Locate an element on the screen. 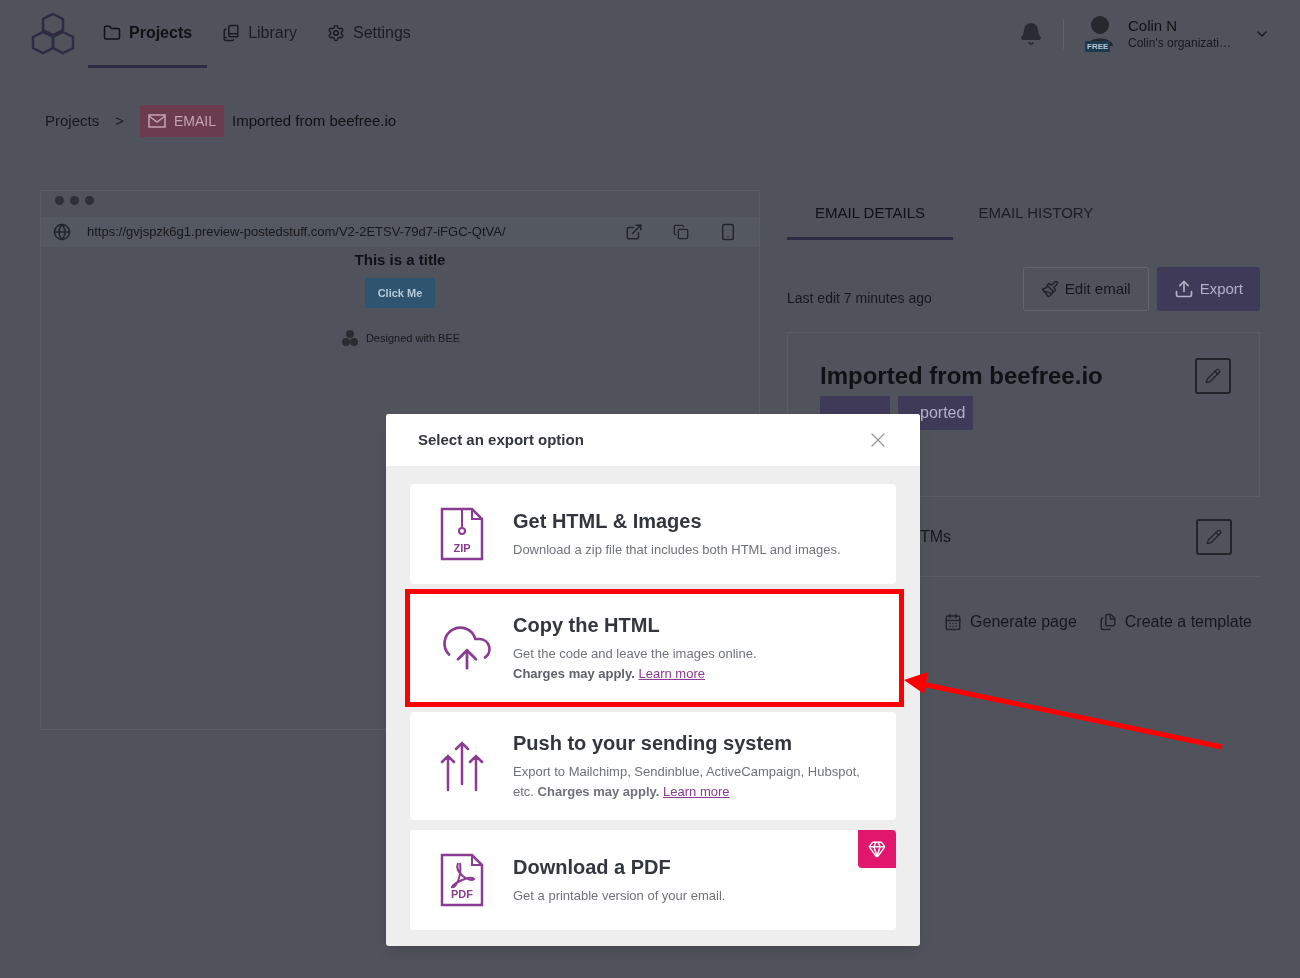 The height and width of the screenshot is (978, 1300). action-link: Create a template is located at coordinates (1175, 622).